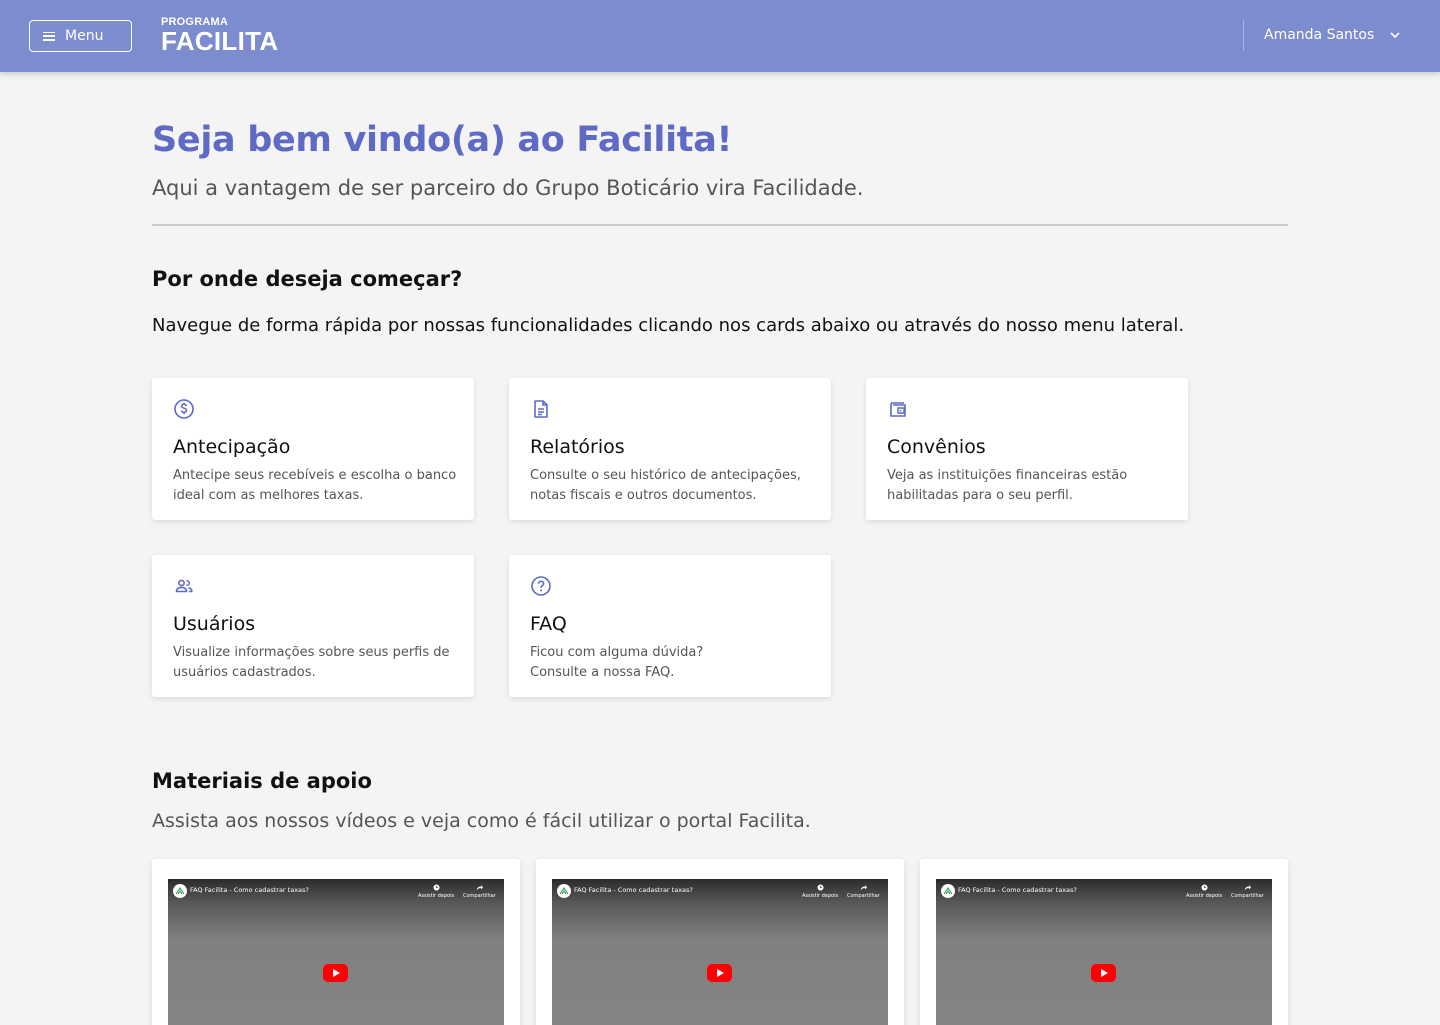 The image size is (1440, 1025). What do you see at coordinates (541, 409) in the screenshot?
I see `document-icon` at bounding box center [541, 409].